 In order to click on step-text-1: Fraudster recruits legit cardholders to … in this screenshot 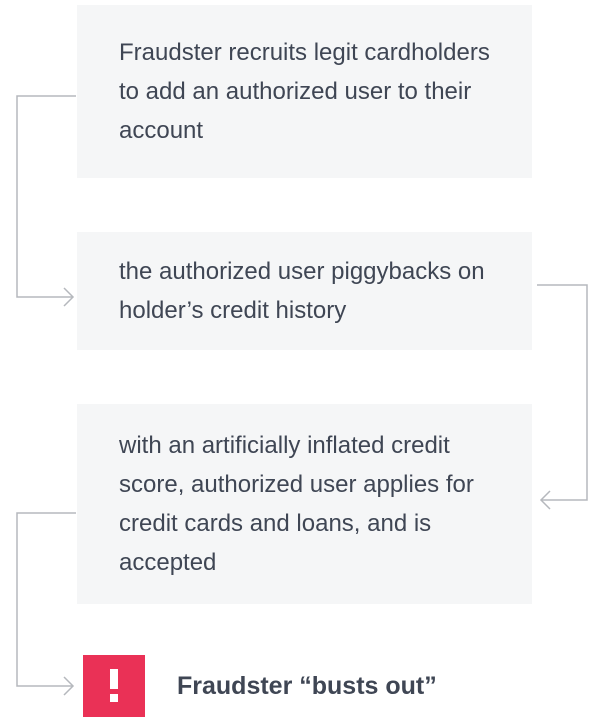, I will do `click(304, 91)`.